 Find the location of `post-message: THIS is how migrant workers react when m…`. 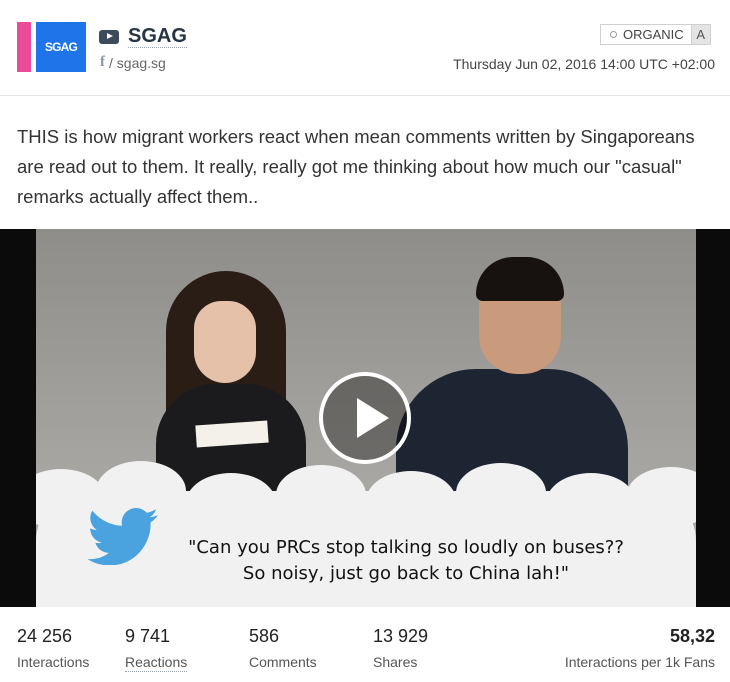

post-message: THIS is how migrant workers react when m… is located at coordinates (356, 166).